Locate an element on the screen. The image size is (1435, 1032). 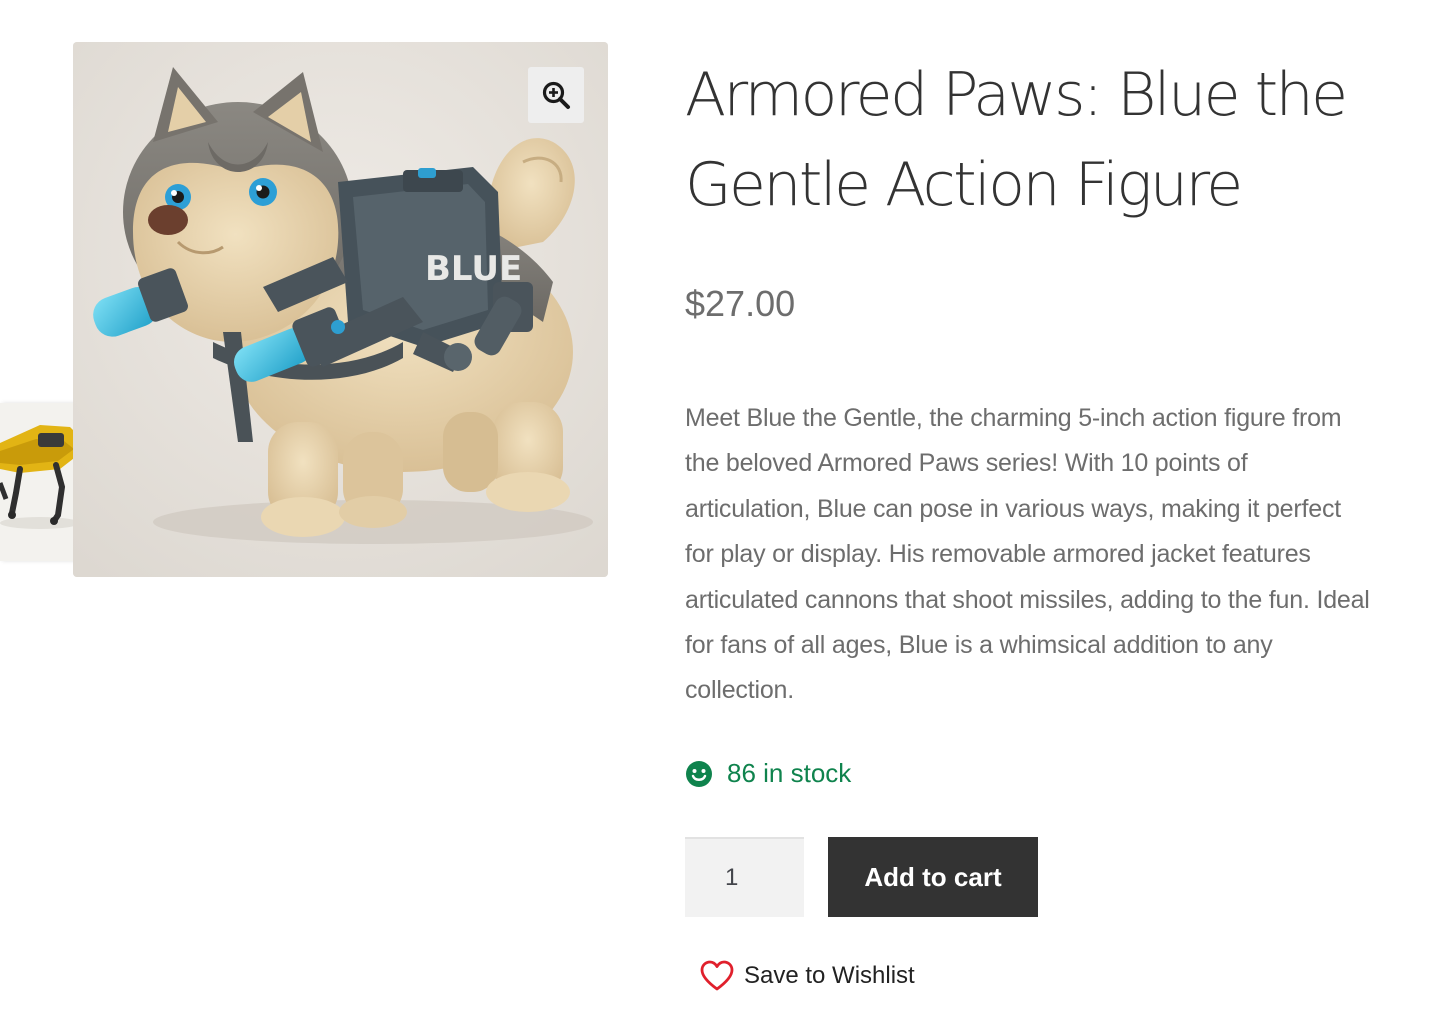
add-to-cart-button: Add to cart is located at coordinates (933, 877).